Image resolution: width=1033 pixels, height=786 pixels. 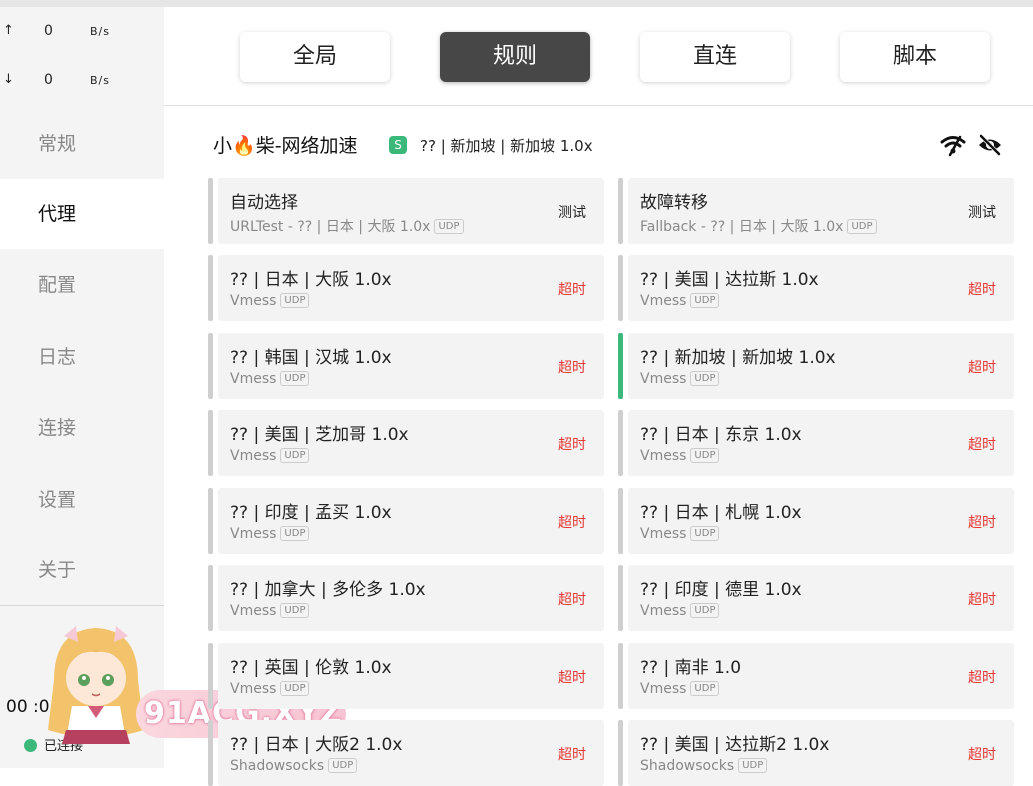 I want to click on proxy-name: ?? | 日本 | 大阪 1.0x, so click(x=311, y=280).